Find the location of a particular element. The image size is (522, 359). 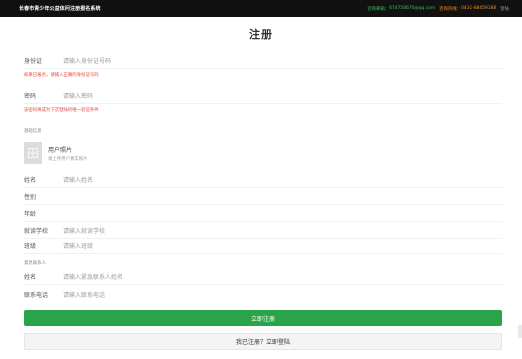

phone-value: 0431-88459188 is located at coordinates (479, 8).